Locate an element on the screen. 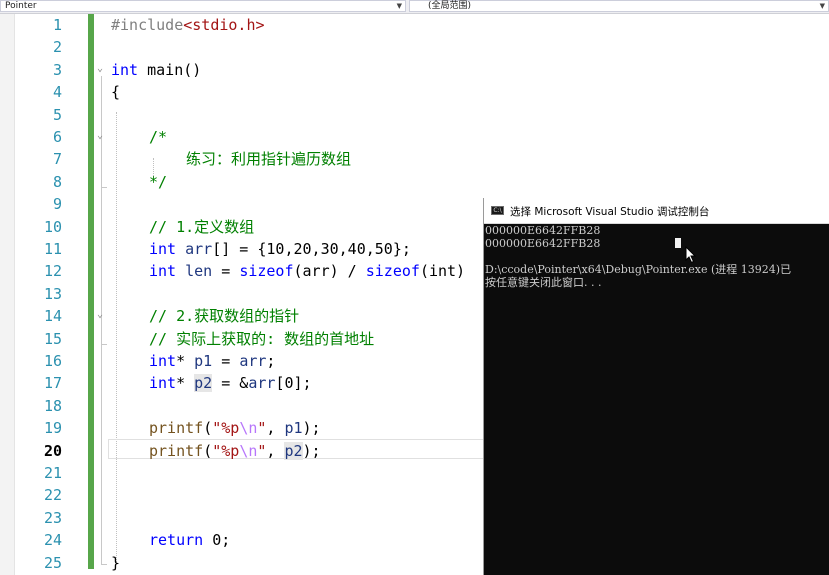  line-number: 3 is located at coordinates (57, 69).